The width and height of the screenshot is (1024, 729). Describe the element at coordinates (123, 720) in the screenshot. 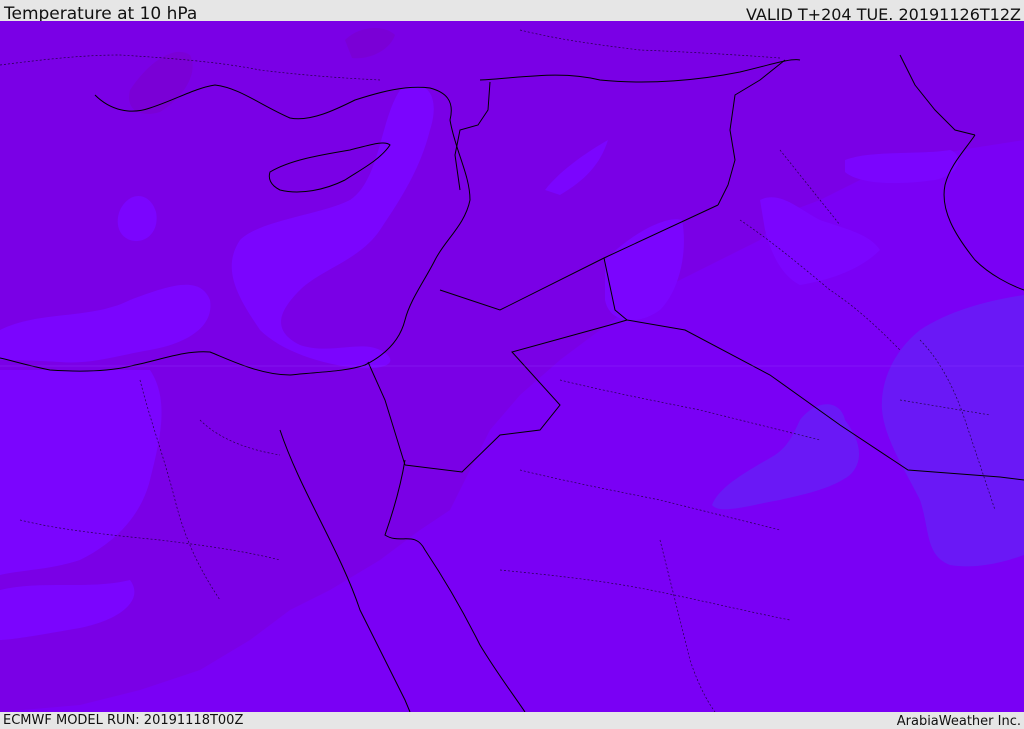

I see `model-run-label: ECMWF MODEL RUN: 20191118T00Z` at that location.